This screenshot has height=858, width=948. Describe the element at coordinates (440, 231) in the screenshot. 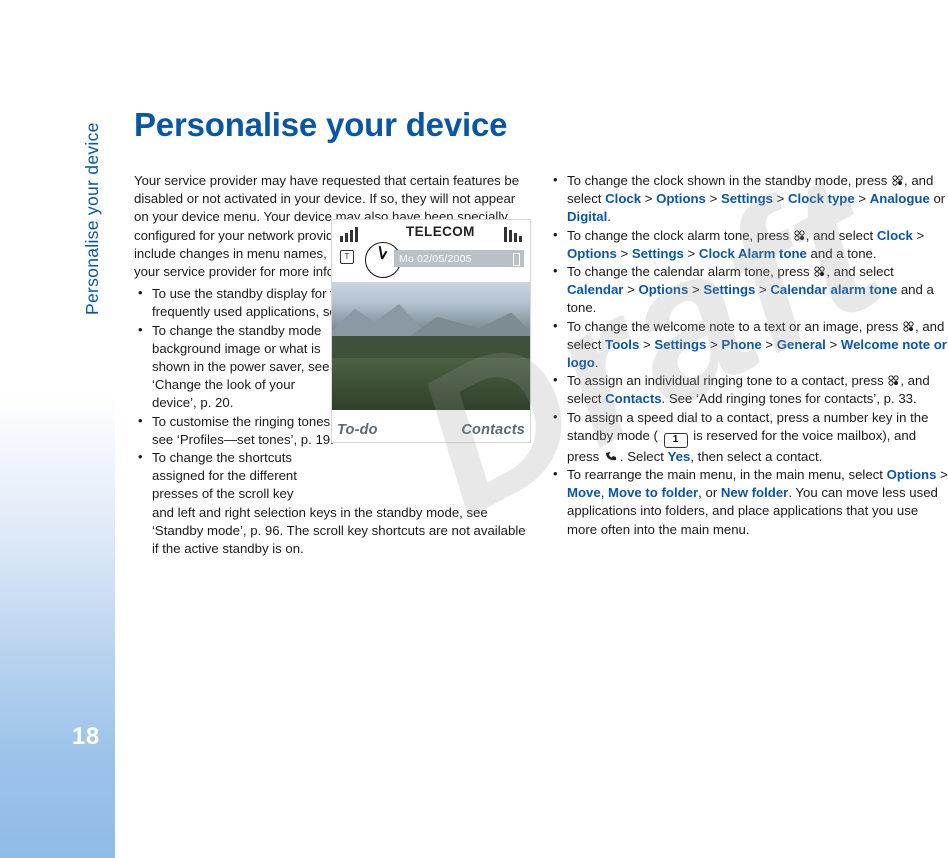

I see `operator-name: TELECOM` at that location.